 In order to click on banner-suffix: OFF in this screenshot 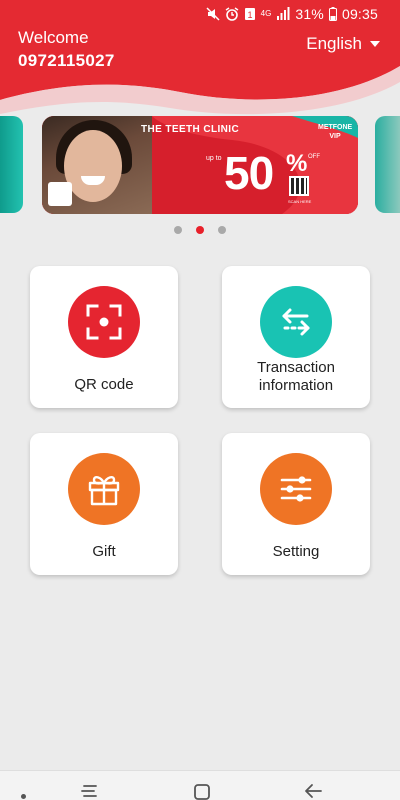, I will do `click(314, 157)`.